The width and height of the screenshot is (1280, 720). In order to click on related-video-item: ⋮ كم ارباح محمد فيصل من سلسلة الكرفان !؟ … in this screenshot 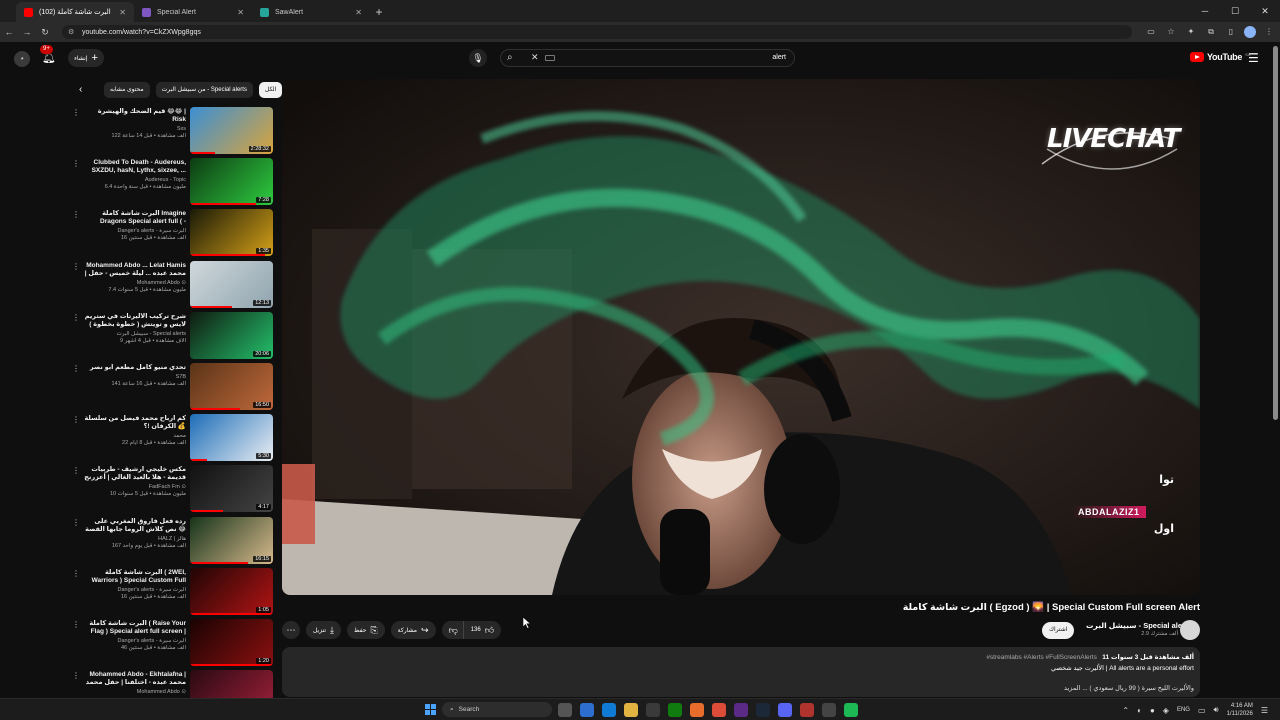, I will do `click(172, 437)`.